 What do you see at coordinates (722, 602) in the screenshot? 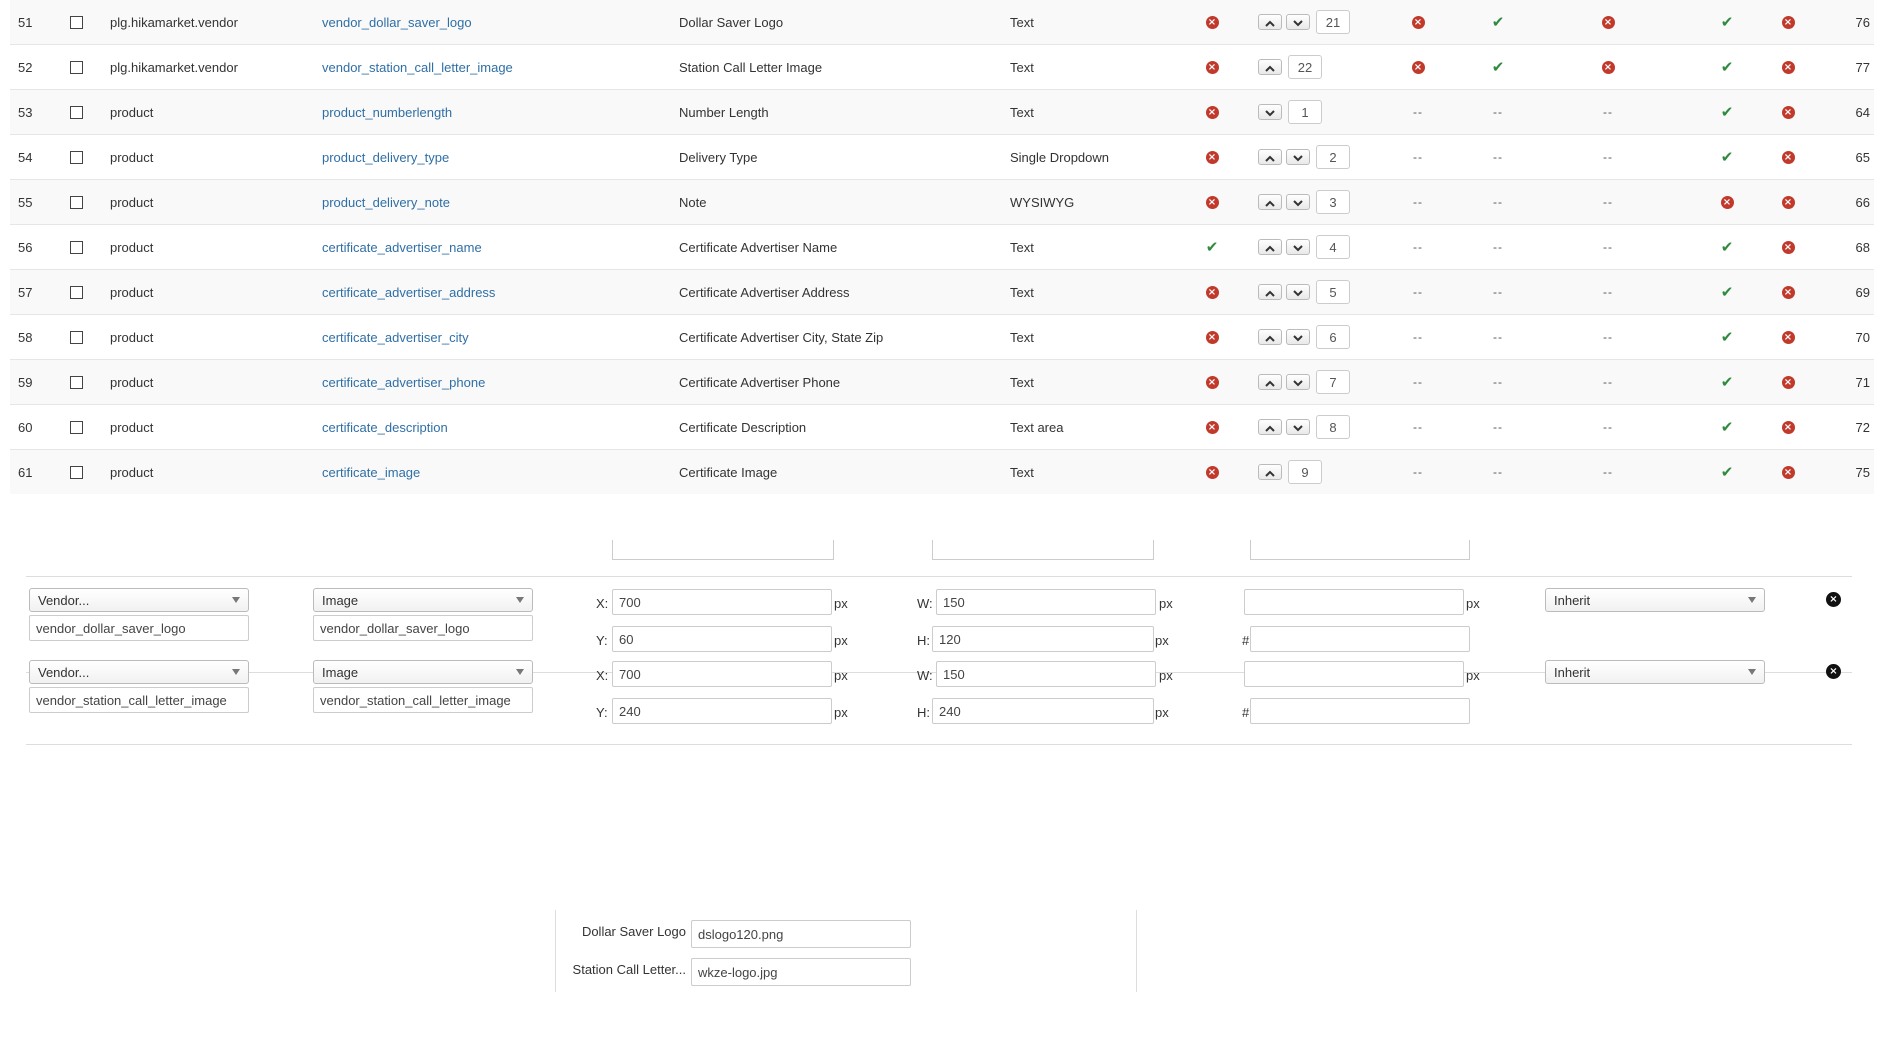
I see `x-input: 700` at bounding box center [722, 602].